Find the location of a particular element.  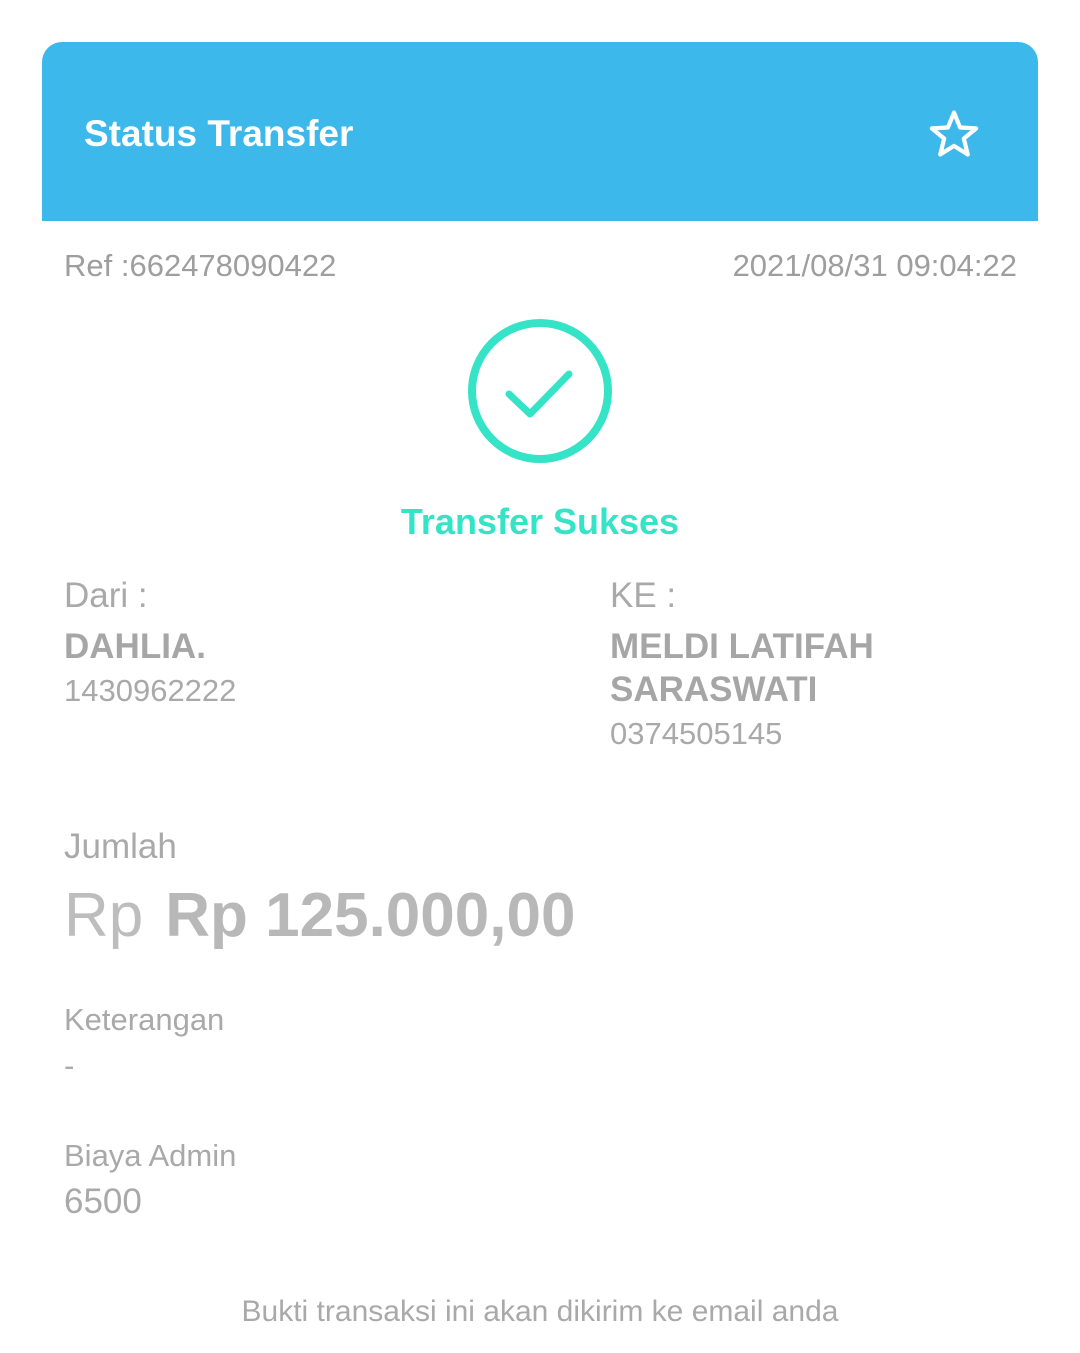

recipient-label: KE : is located at coordinates (643, 595).